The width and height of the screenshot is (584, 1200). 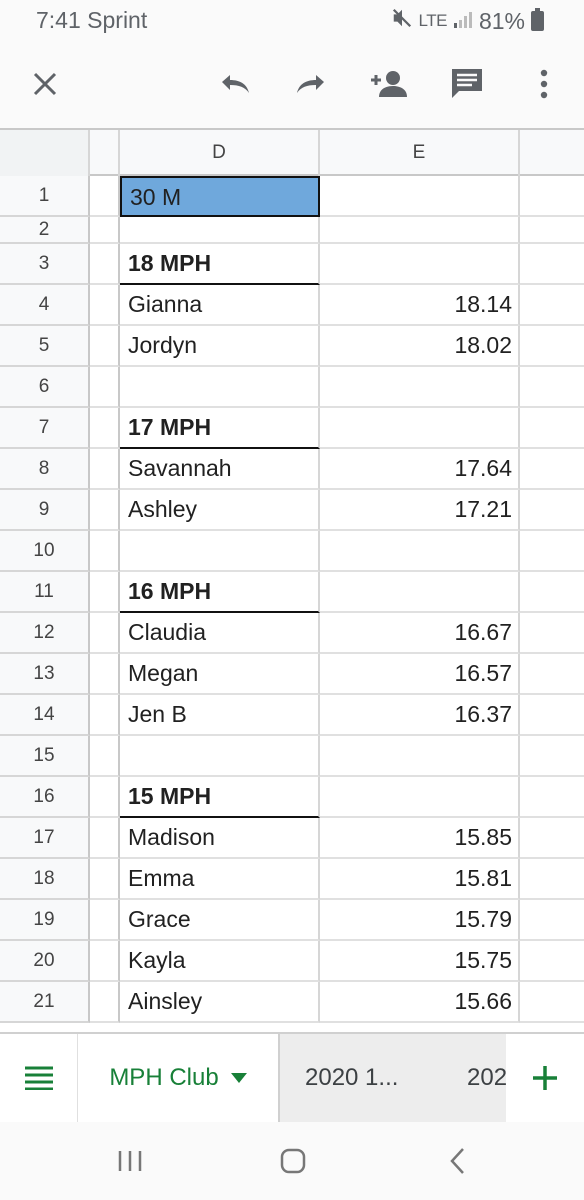 I want to click on all-sheets-button, so click(x=39, y=1078).